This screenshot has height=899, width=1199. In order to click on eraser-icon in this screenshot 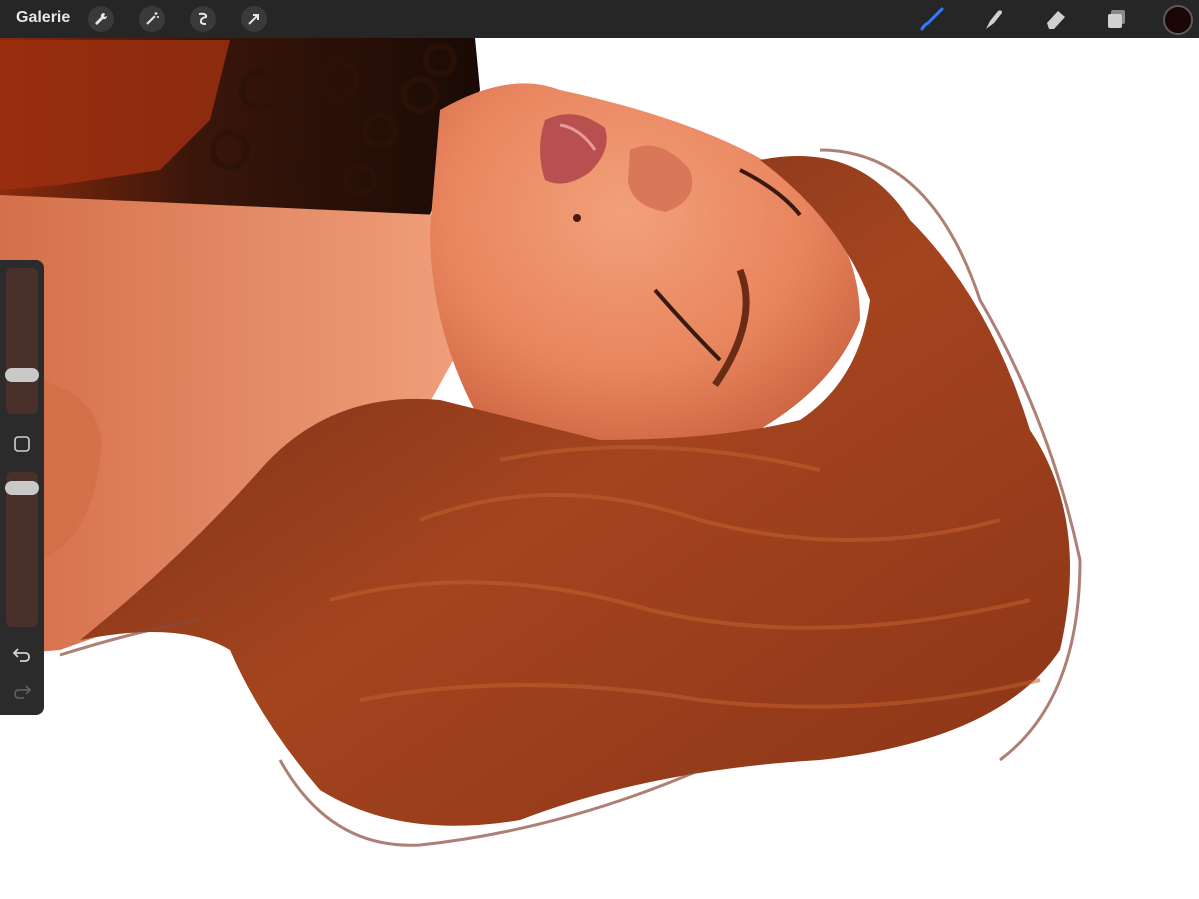, I will do `click(1056, 19)`.